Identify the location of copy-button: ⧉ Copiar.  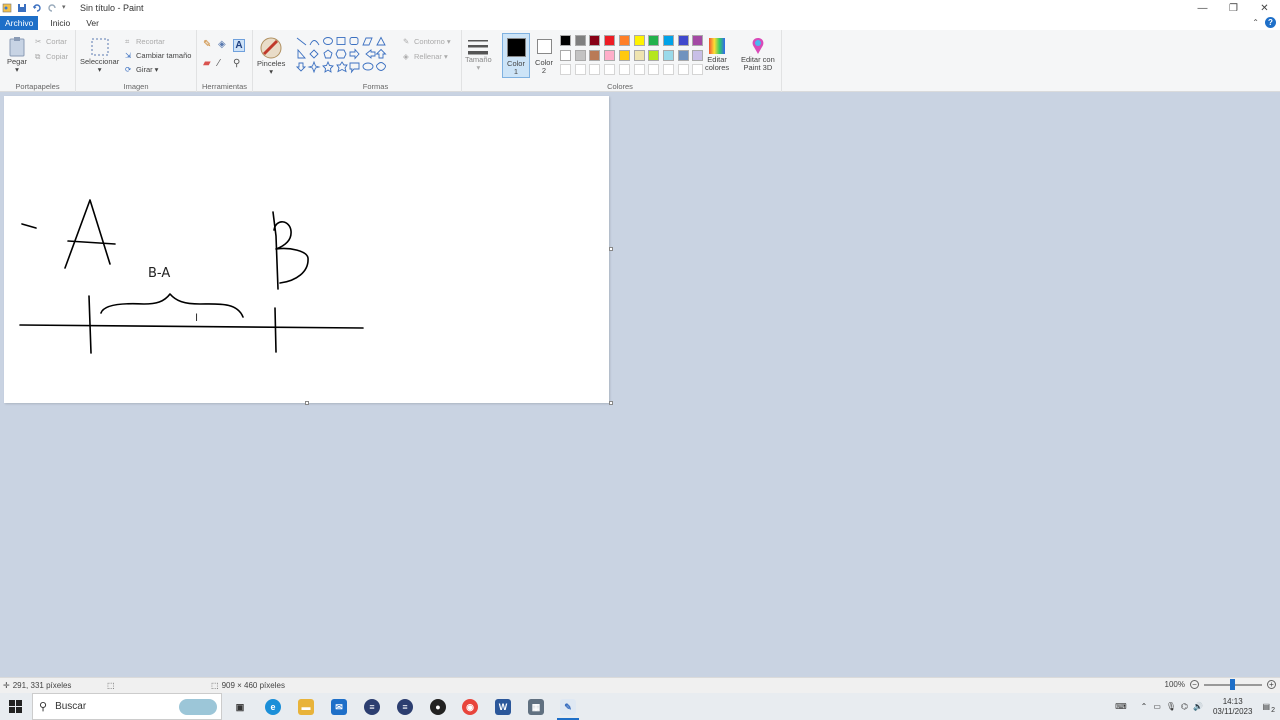
(51, 56).